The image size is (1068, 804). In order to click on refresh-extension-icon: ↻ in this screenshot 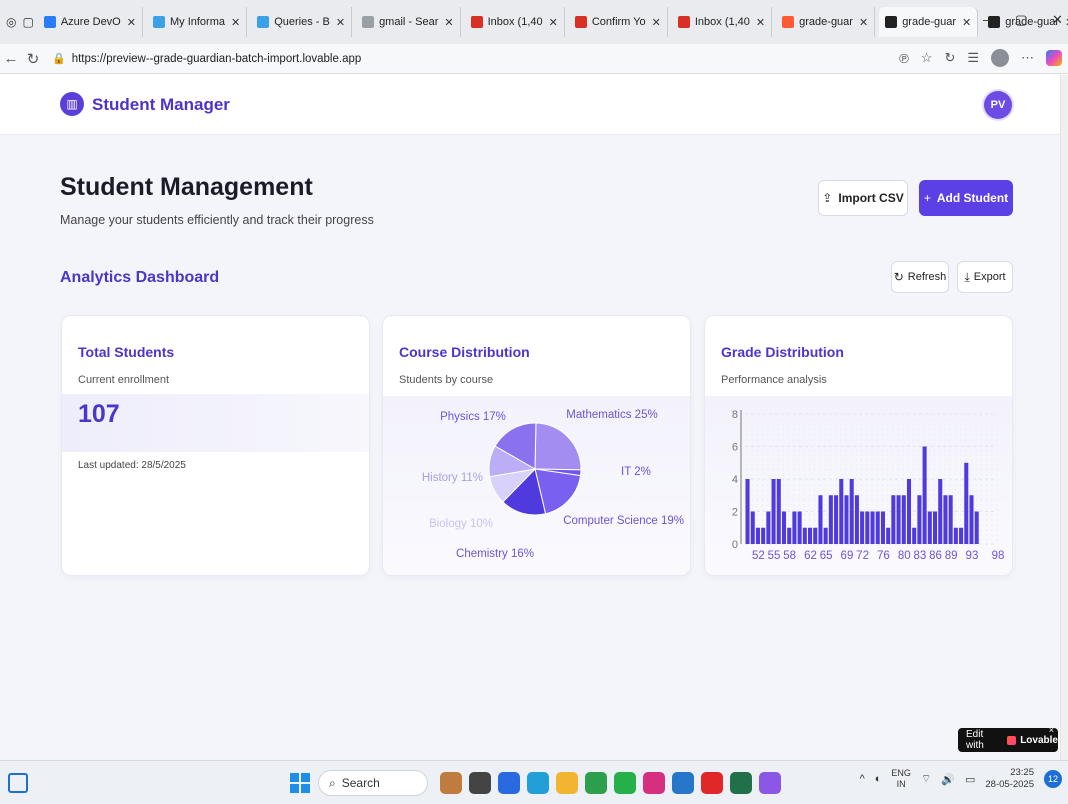, I will do `click(949, 58)`.